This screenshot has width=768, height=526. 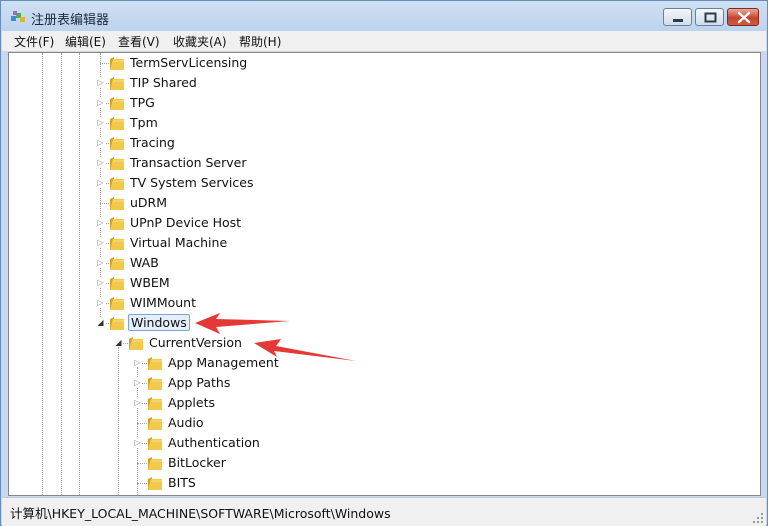 What do you see at coordinates (379, 283) in the screenshot?
I see `tree-item: ▷ WBEM` at bounding box center [379, 283].